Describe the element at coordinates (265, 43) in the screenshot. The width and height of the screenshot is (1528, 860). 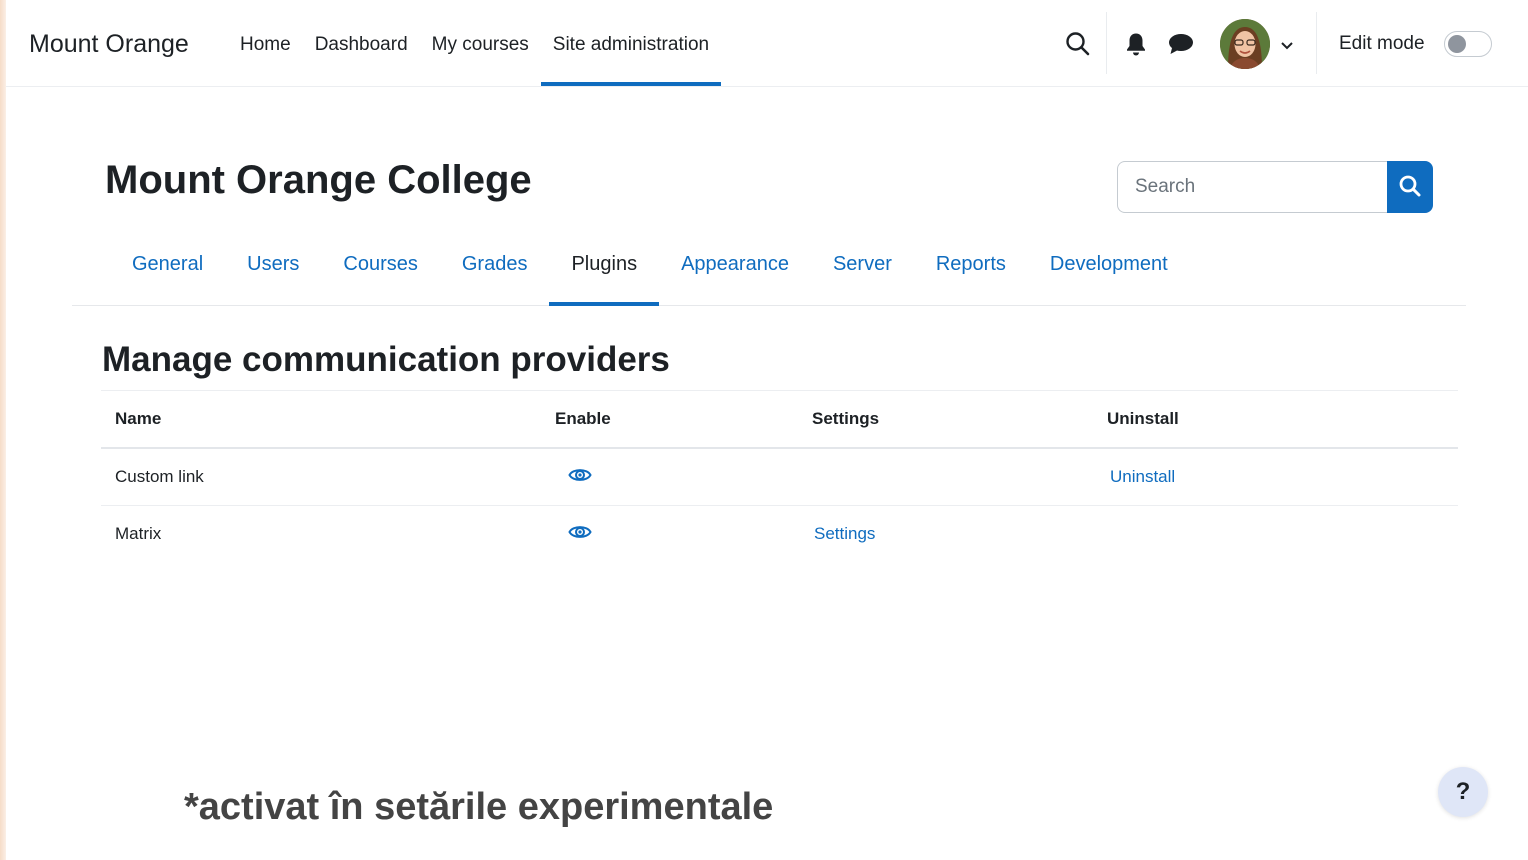
I see `nav-item-home: Home` at that location.